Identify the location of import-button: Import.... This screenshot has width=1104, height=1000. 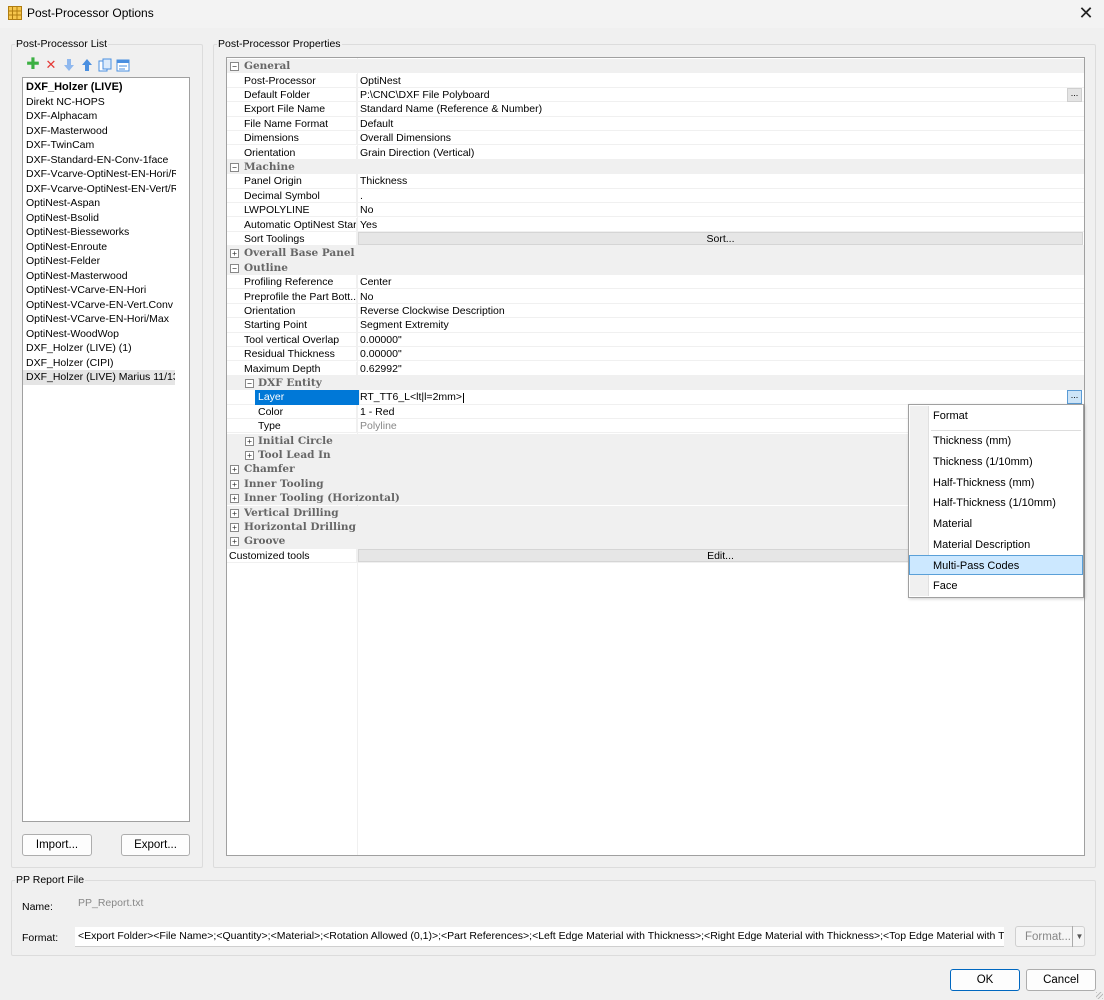
(57, 845).